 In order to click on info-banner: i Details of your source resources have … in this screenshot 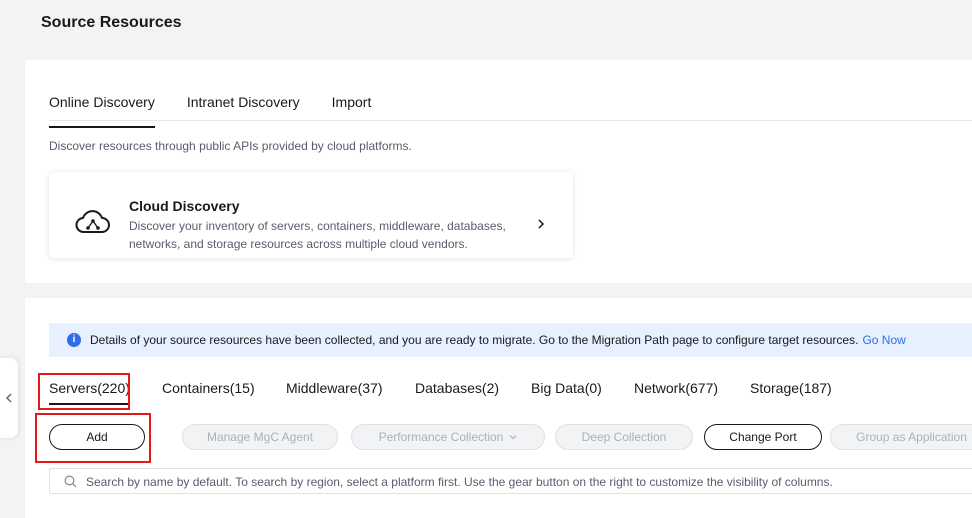, I will do `click(510, 340)`.